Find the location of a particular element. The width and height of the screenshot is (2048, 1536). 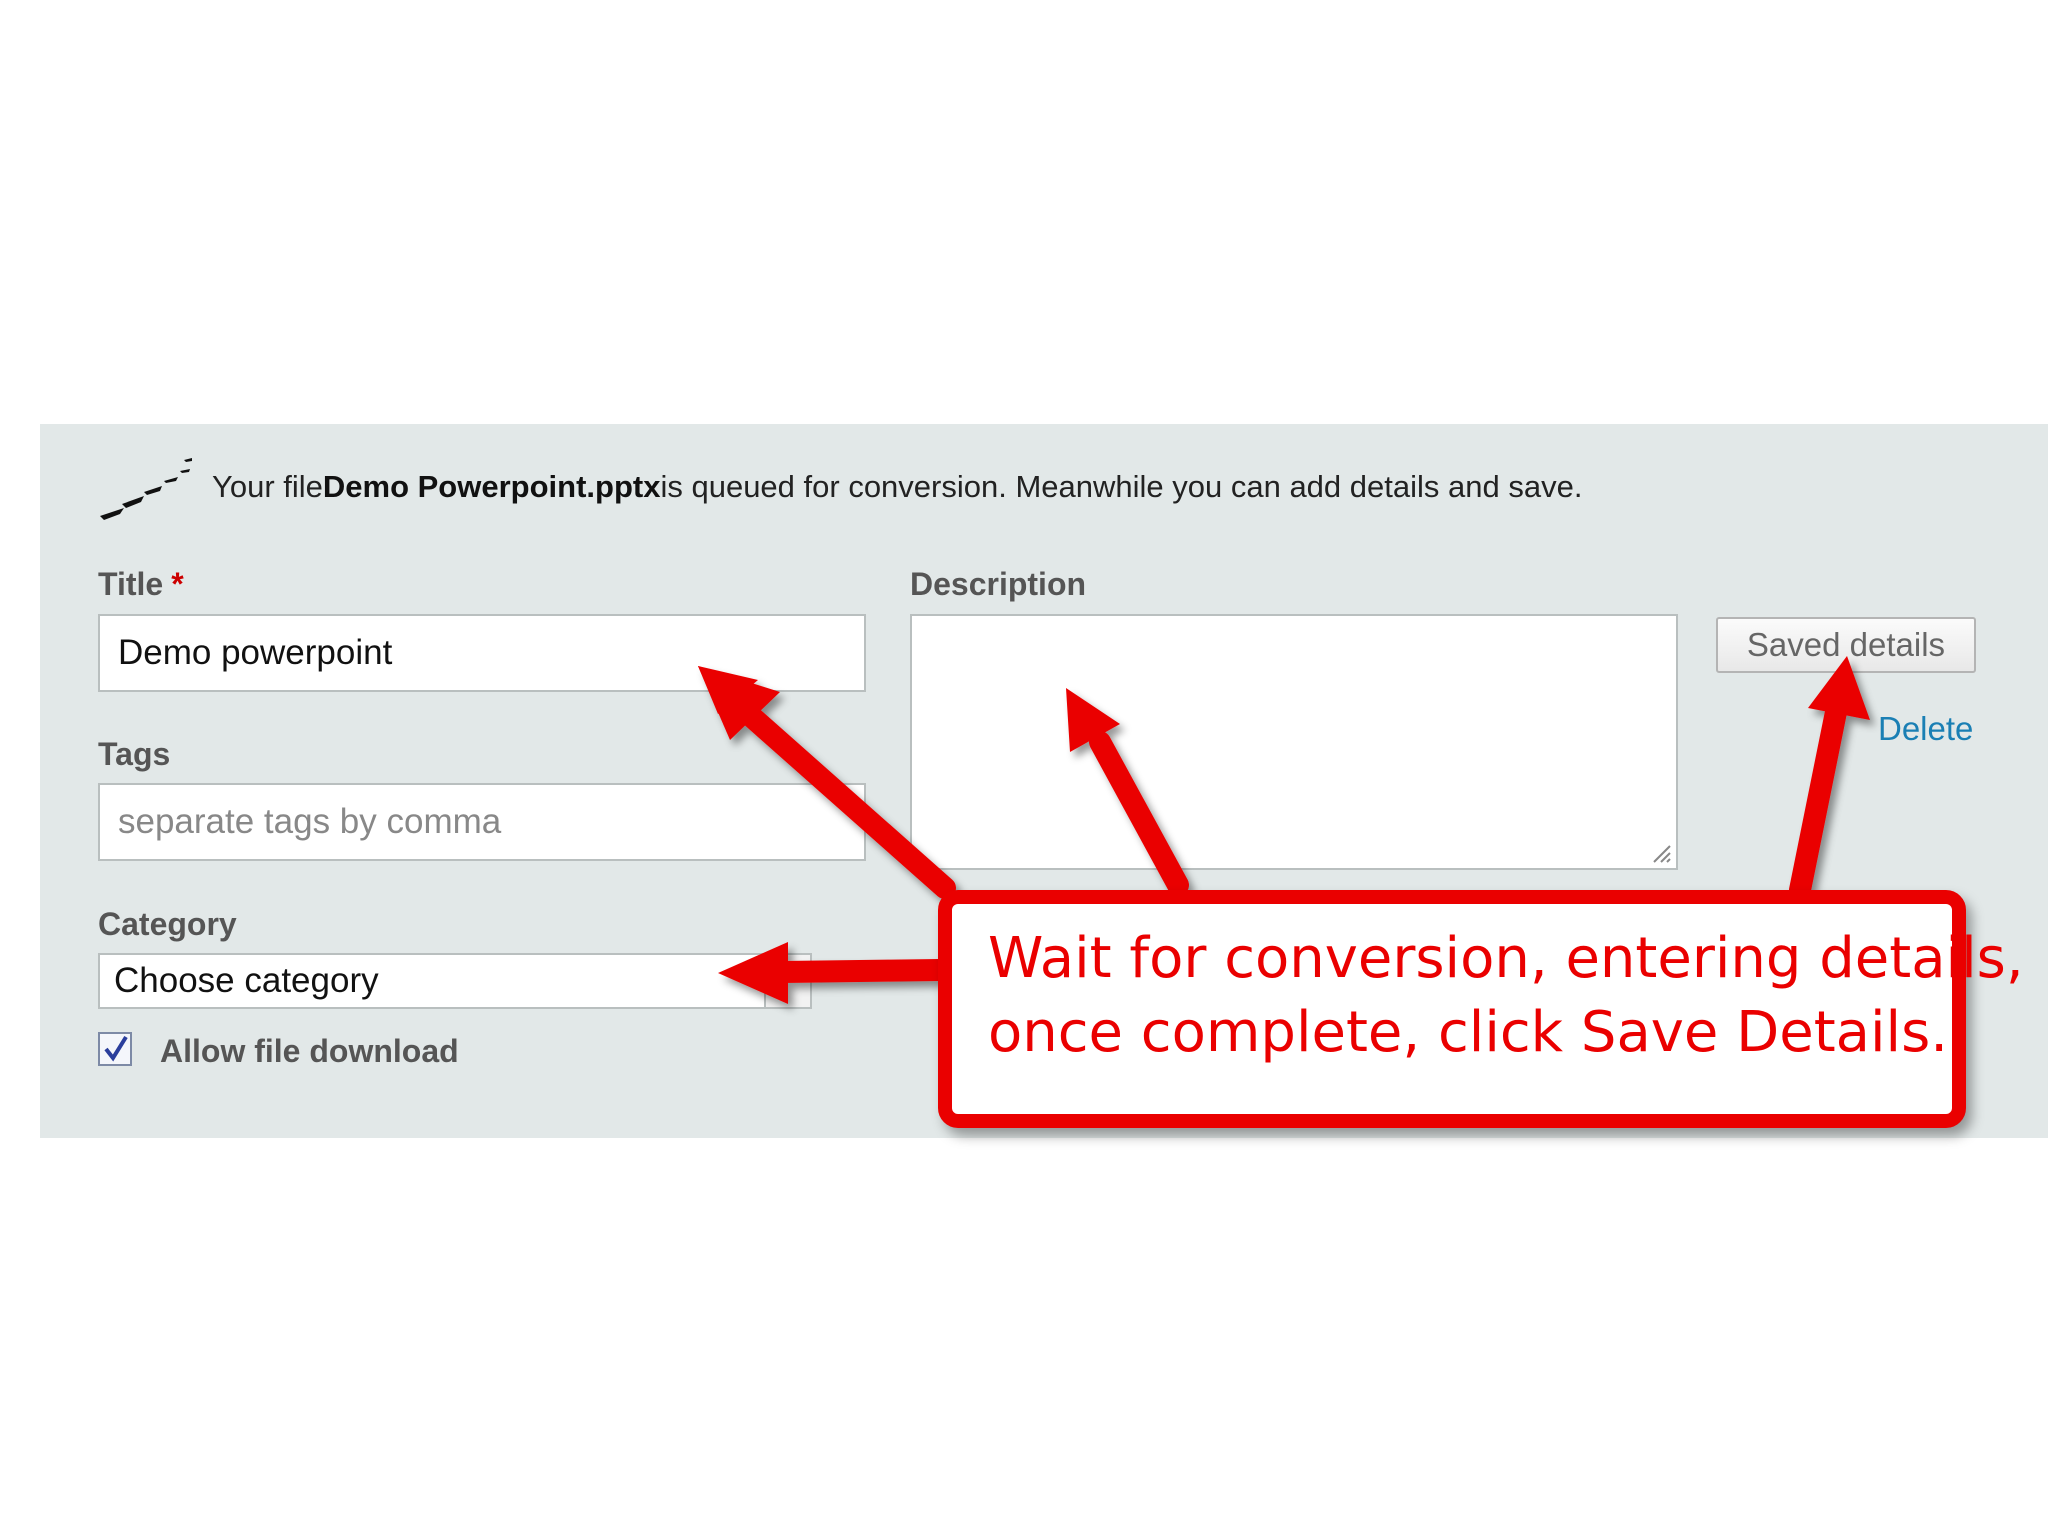

category-select: Choose category is located at coordinates (455, 981).